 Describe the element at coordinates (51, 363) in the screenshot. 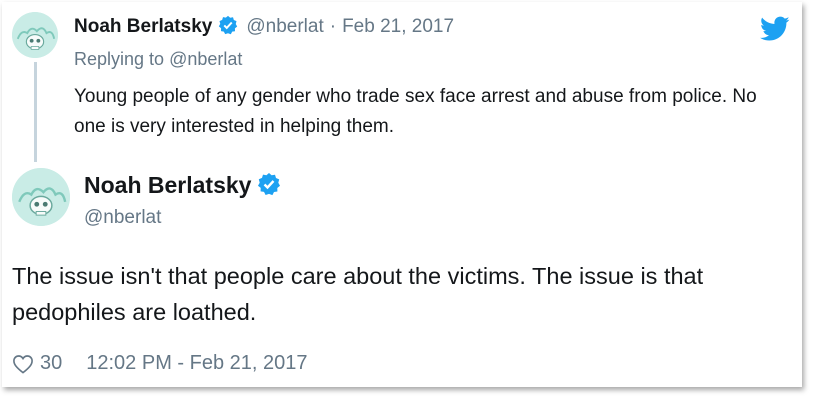

I see `like-count: 30` at that location.